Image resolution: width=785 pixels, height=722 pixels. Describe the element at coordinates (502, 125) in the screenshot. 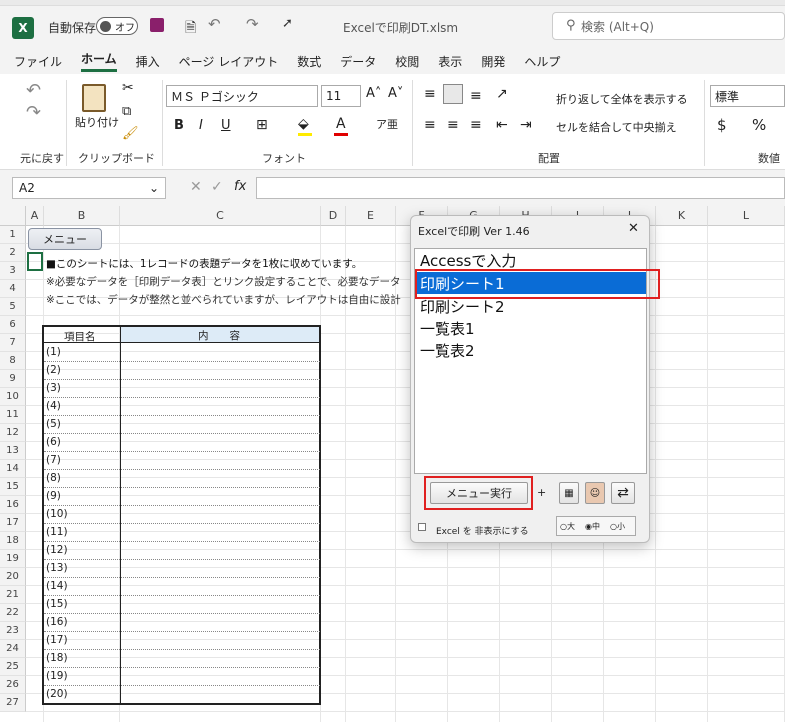

I see `decrease-indent-icon: ⇤` at that location.